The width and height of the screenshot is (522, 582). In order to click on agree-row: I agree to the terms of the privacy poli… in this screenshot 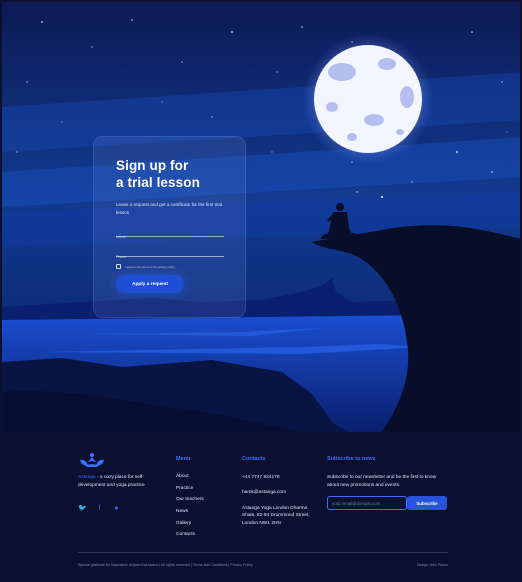, I will do `click(145, 266)`.